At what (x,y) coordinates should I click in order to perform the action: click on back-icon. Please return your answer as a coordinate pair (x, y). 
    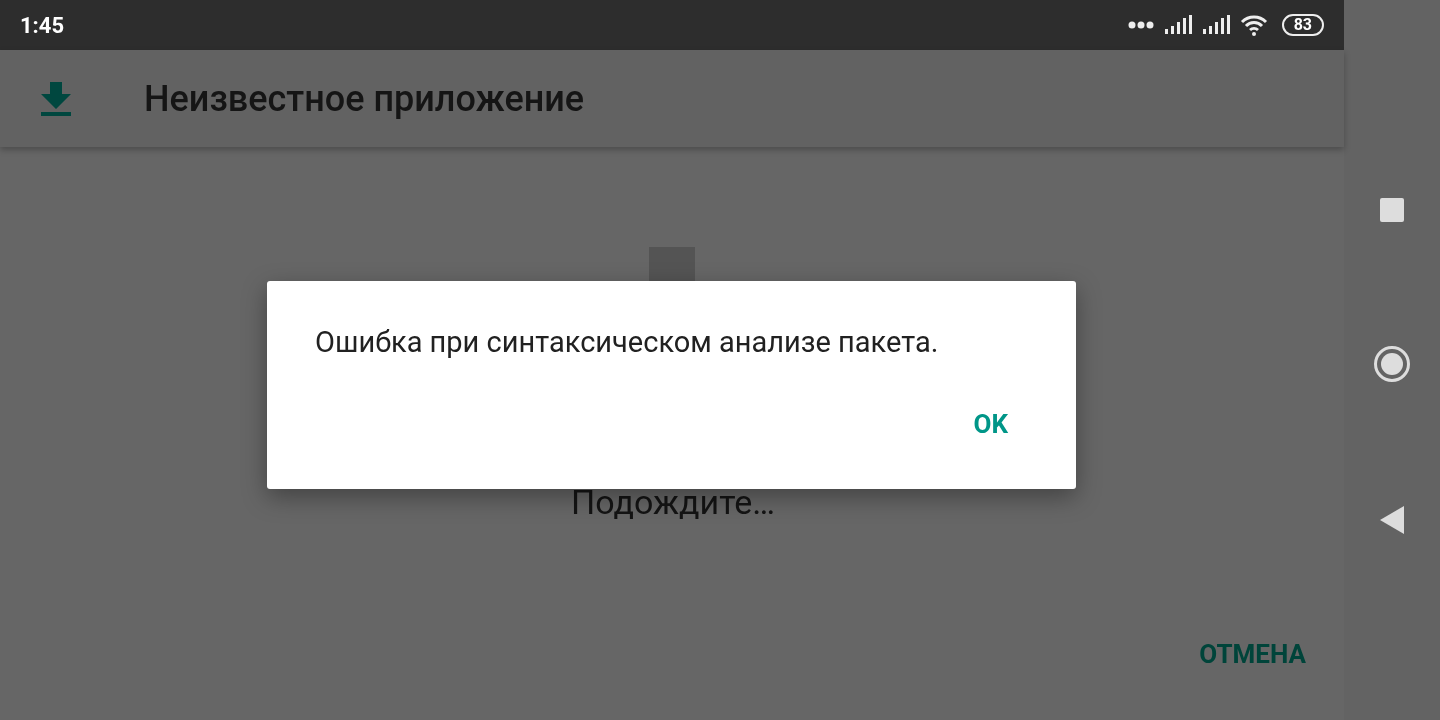
    Looking at the image, I should click on (1392, 520).